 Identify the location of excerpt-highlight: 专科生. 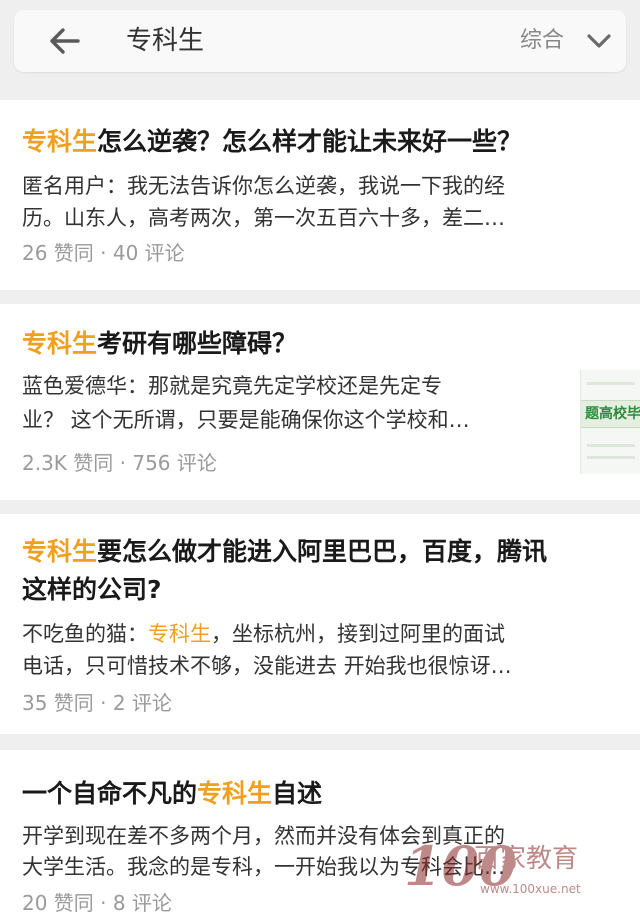
(179, 634).